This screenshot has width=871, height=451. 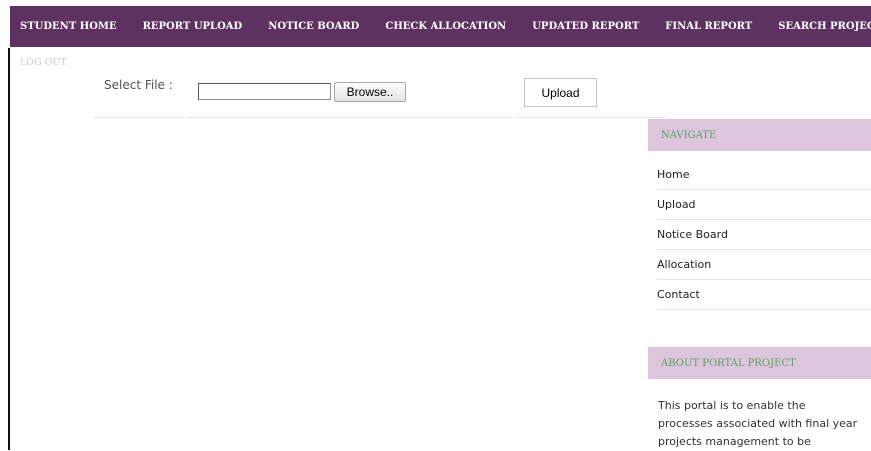 I want to click on page-left-border, so click(x=9, y=249).